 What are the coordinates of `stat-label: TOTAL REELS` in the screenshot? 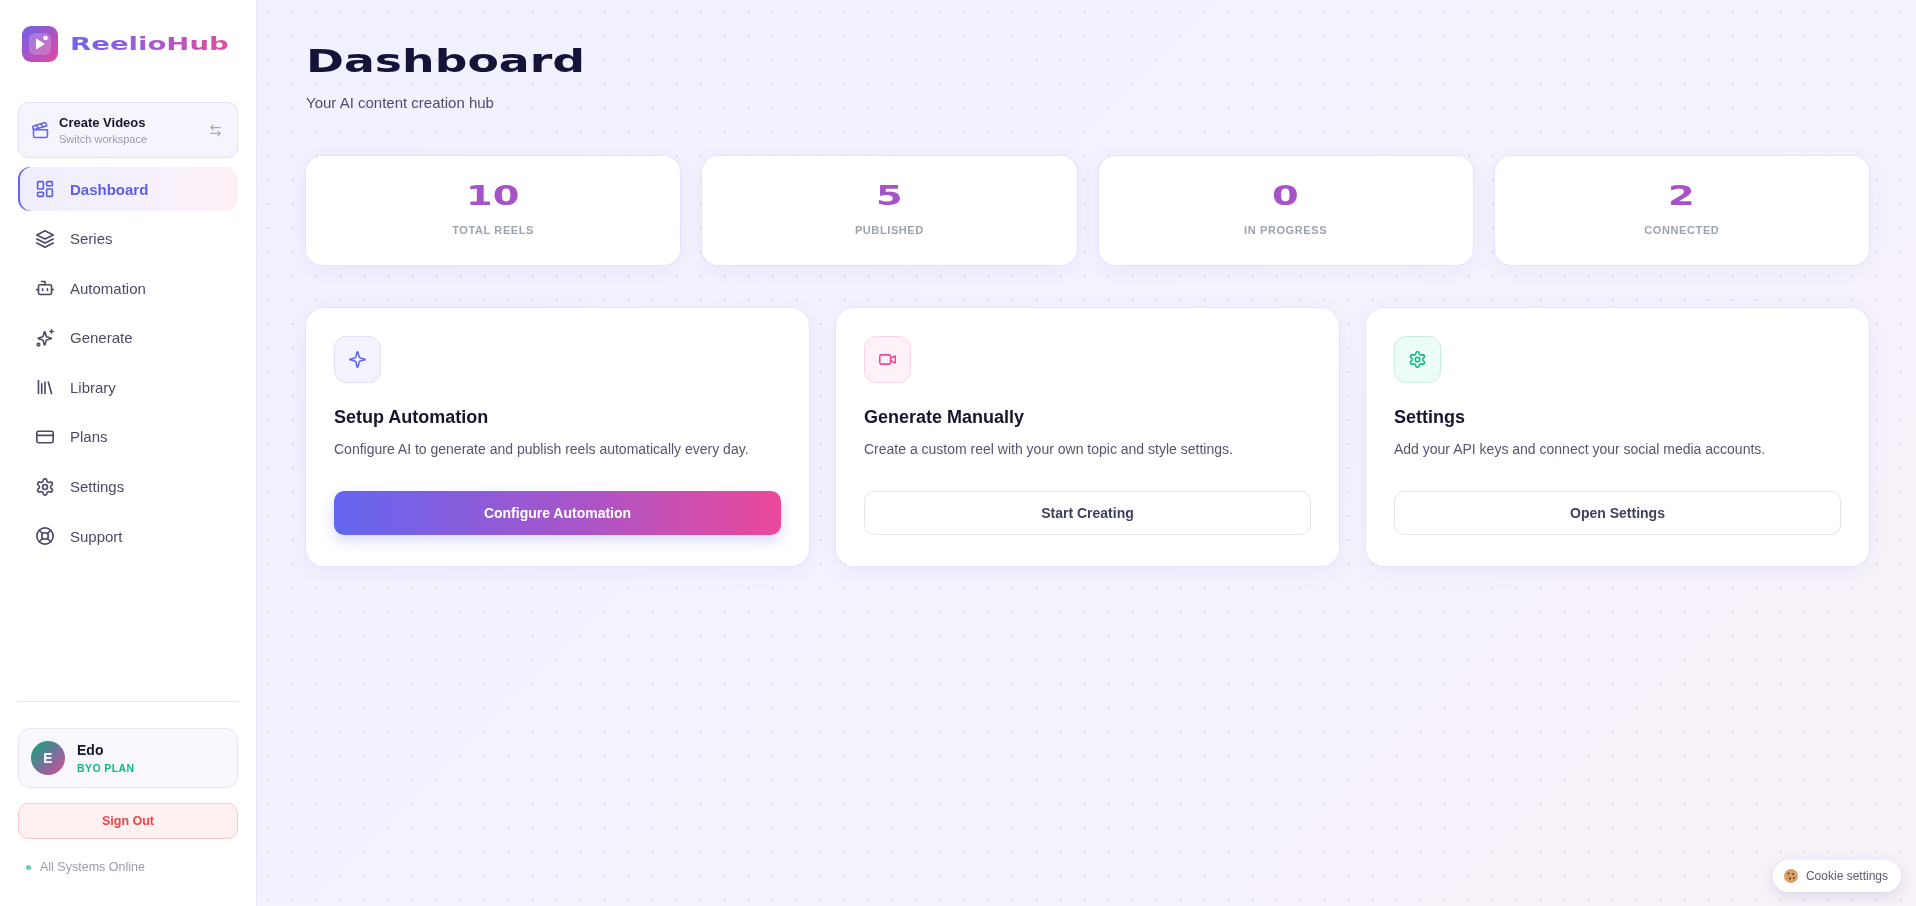 It's located at (493, 230).